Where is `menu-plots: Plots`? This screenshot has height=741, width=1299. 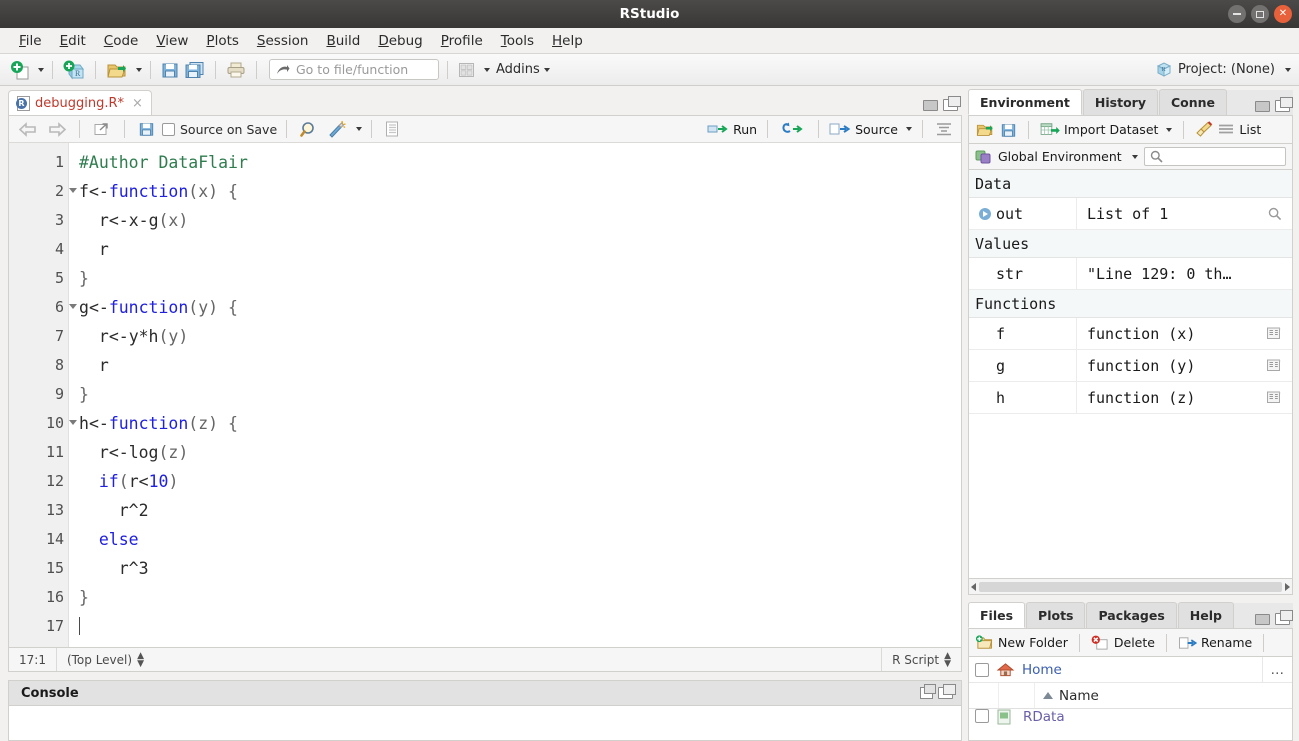 menu-plots: Plots is located at coordinates (222, 41).